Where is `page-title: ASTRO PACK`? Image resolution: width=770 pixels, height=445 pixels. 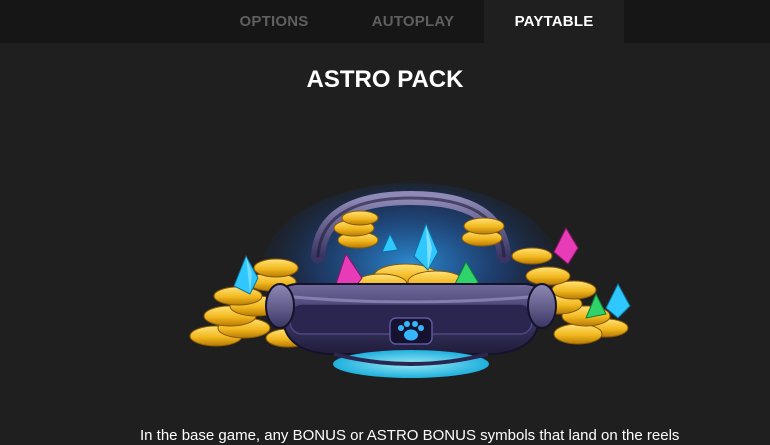 page-title: ASTRO PACK is located at coordinates (385, 79).